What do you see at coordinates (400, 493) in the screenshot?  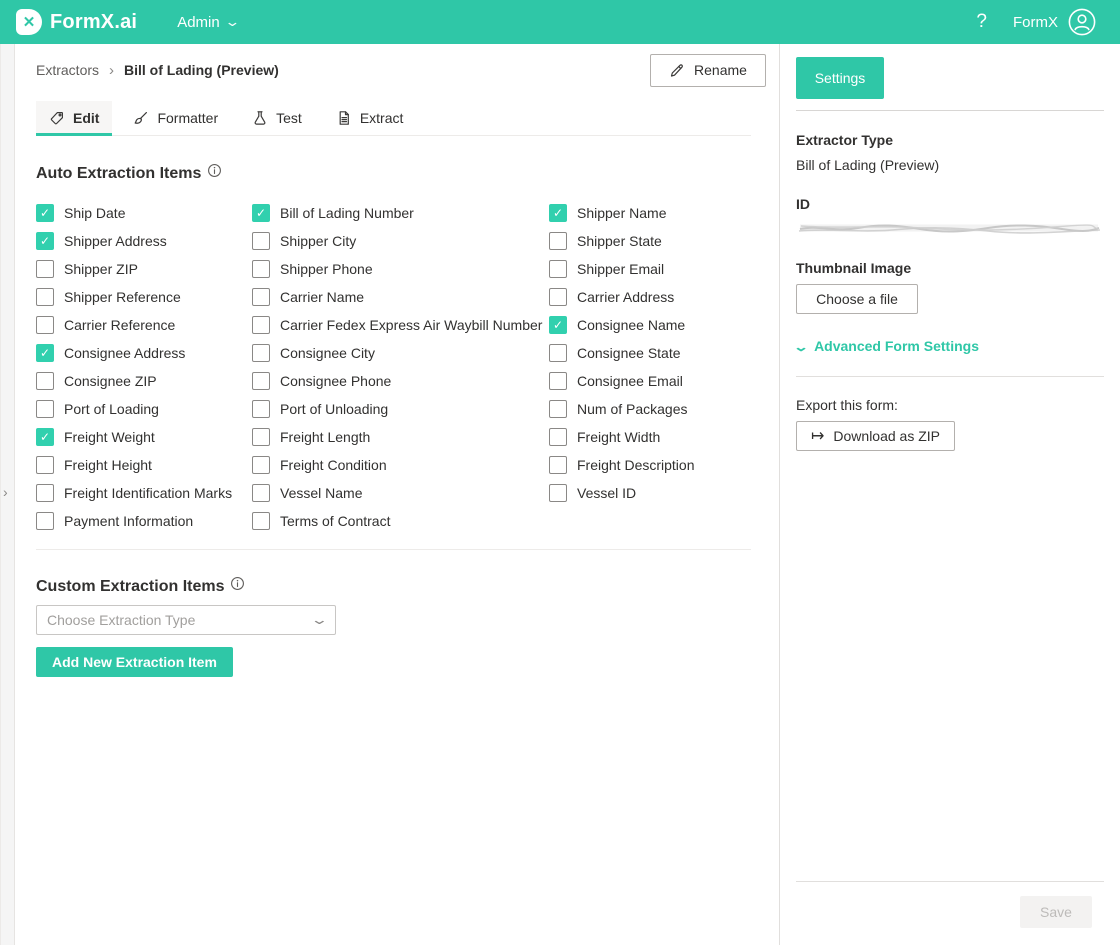 I see `extraction-item-row: Vessel Name` at bounding box center [400, 493].